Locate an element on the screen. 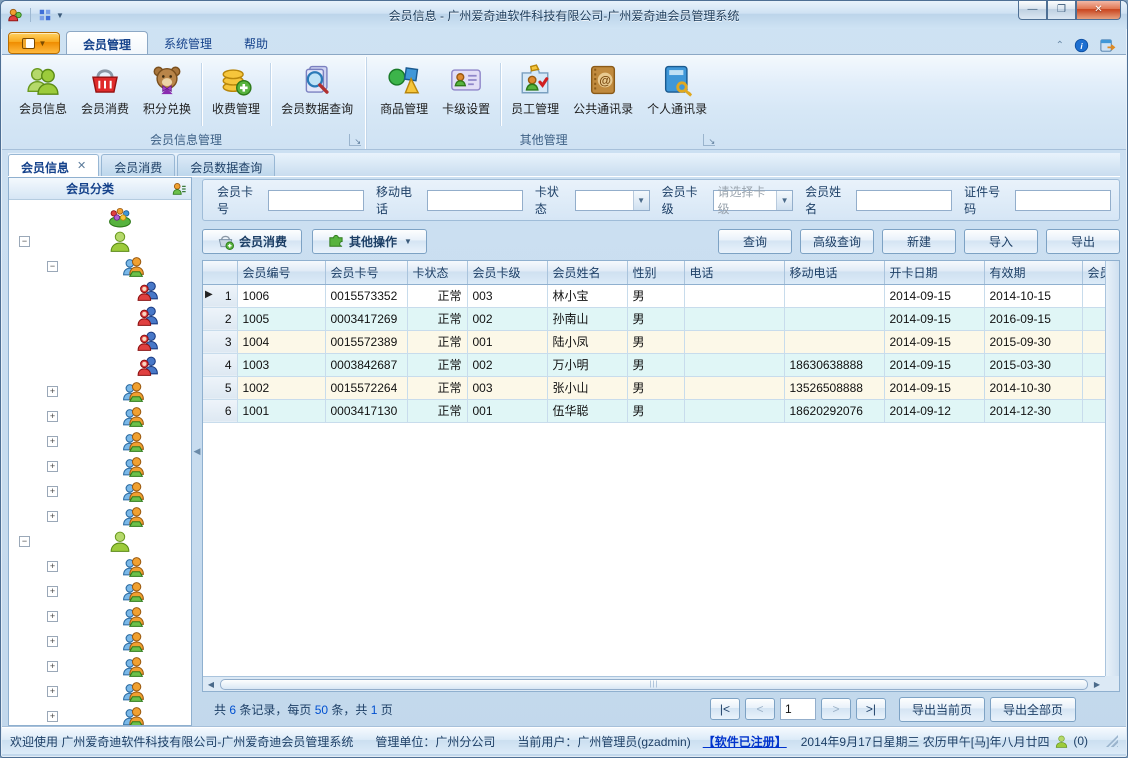 This screenshot has height=758, width=1128. button-新建: 新建 is located at coordinates (919, 241).